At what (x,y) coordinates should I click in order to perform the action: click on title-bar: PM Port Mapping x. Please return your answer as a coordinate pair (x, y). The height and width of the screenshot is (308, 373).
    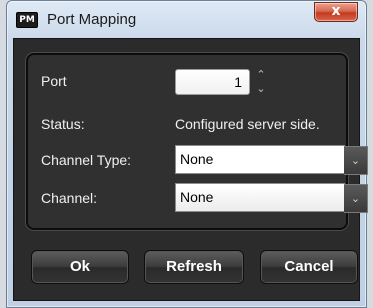
    Looking at the image, I should click on (186, 19).